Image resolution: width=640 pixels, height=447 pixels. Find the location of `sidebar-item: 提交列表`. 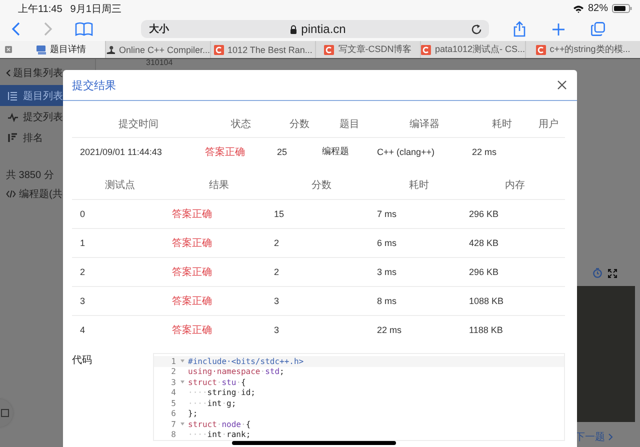

sidebar-item: 提交列表 is located at coordinates (47, 116).